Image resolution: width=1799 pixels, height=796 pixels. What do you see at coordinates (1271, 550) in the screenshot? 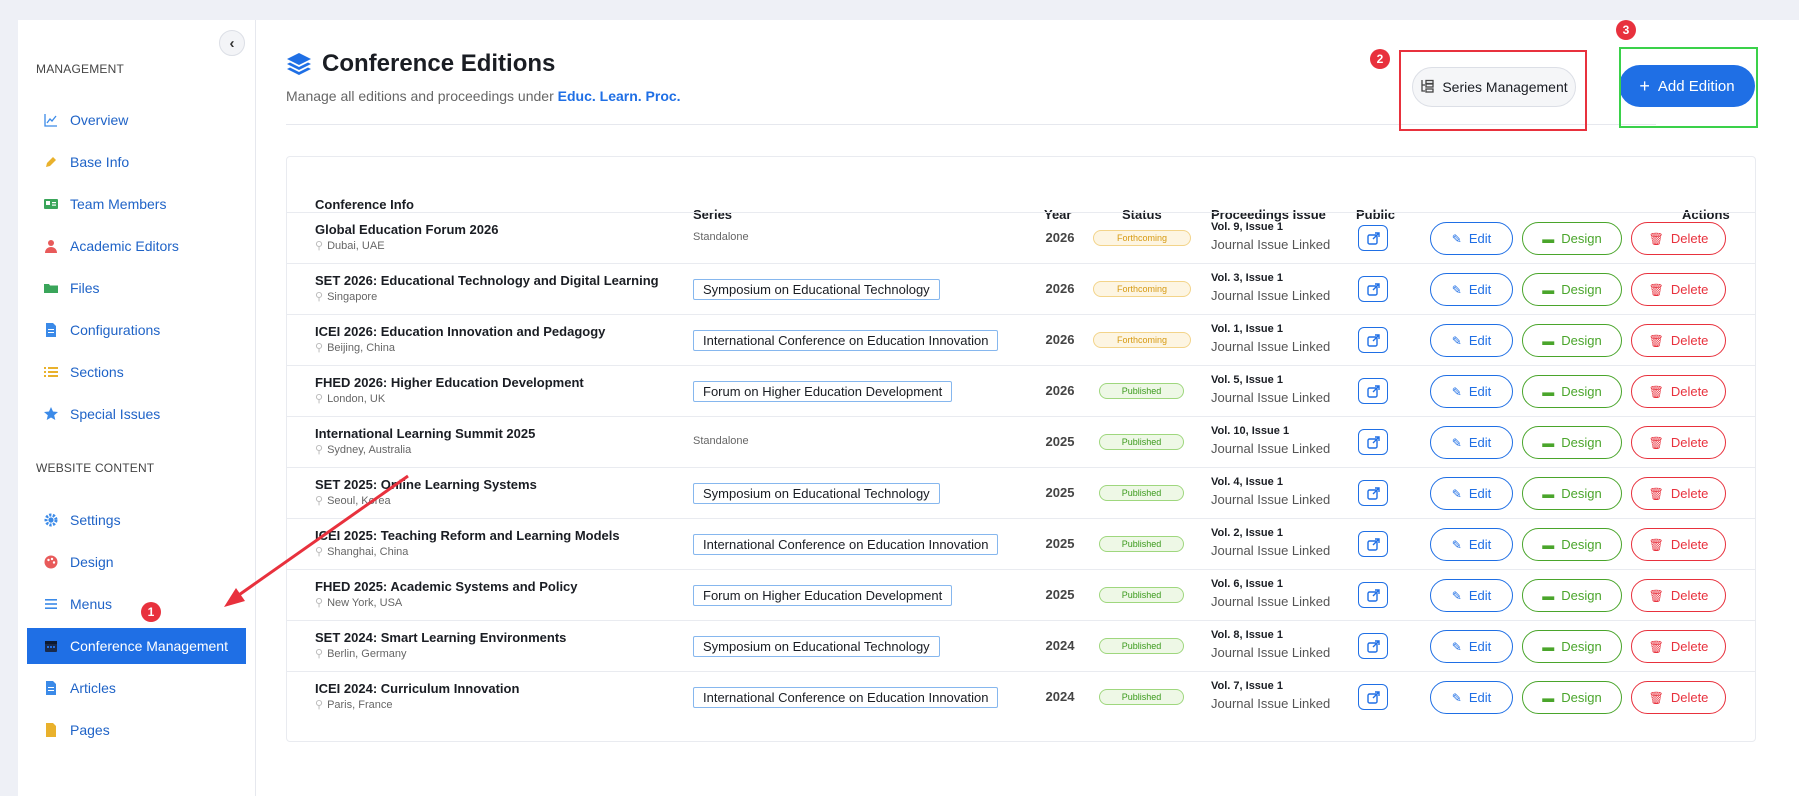
I see `journal-issue-linked: Journal Issue Linked` at bounding box center [1271, 550].